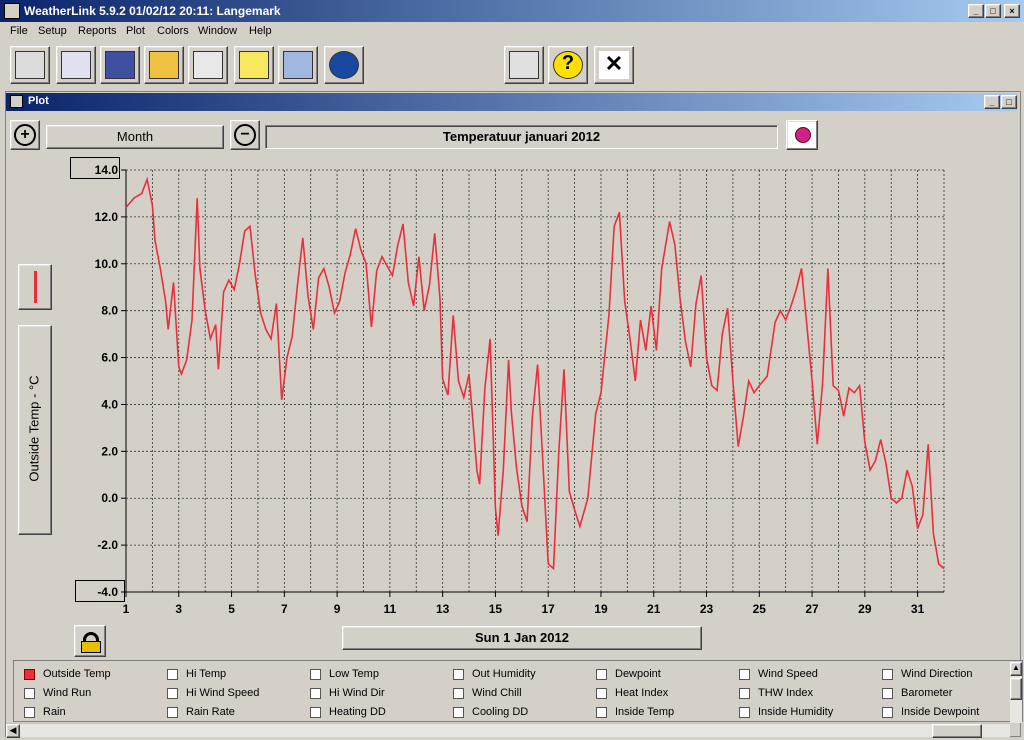  What do you see at coordinates (927, 693) in the screenshot?
I see `legend-label: Barometer` at bounding box center [927, 693].